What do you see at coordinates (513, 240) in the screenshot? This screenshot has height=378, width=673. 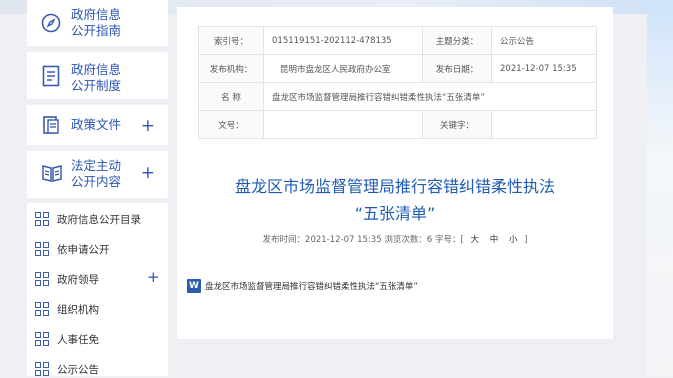 I see `font-size-small: 小` at bounding box center [513, 240].